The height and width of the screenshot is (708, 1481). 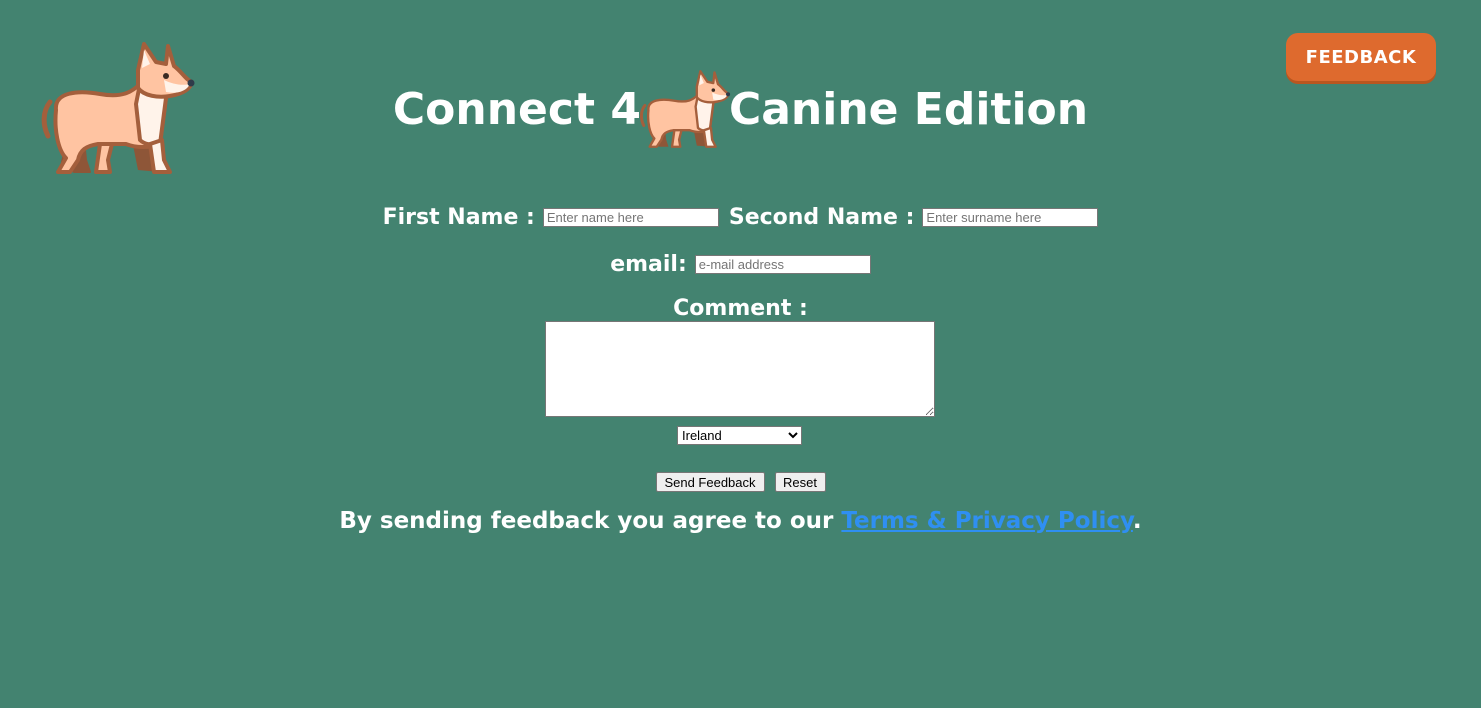 I want to click on email-row: email:, so click(x=740, y=264).